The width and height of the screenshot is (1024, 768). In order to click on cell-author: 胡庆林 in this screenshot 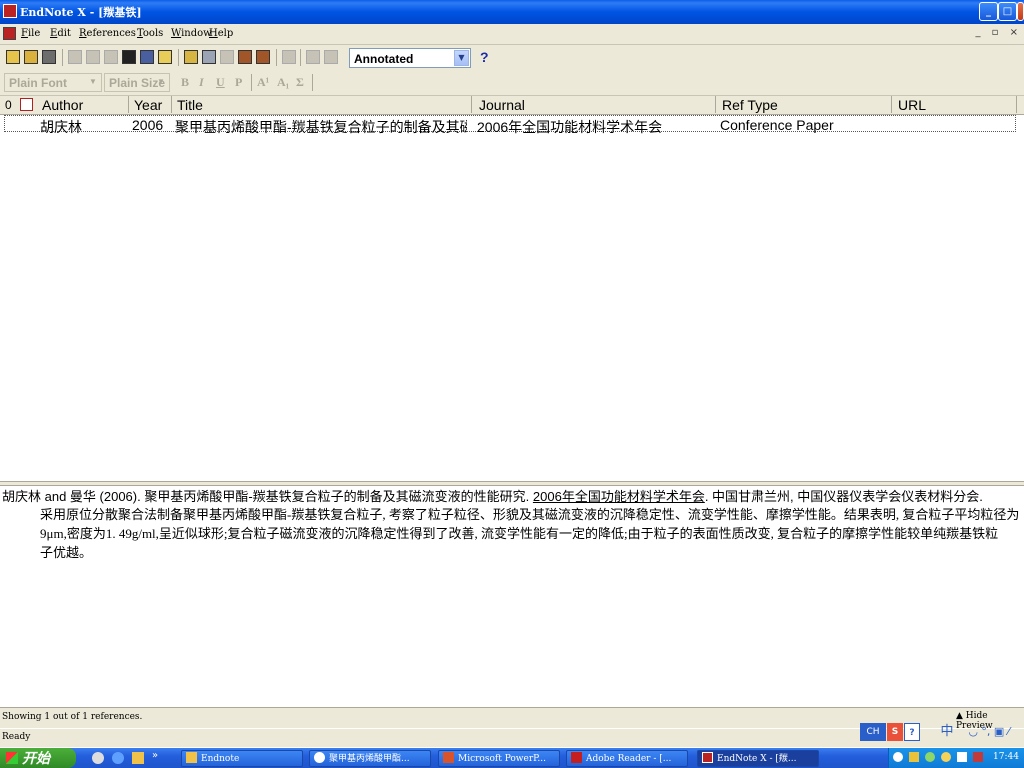, I will do `click(83, 127)`.